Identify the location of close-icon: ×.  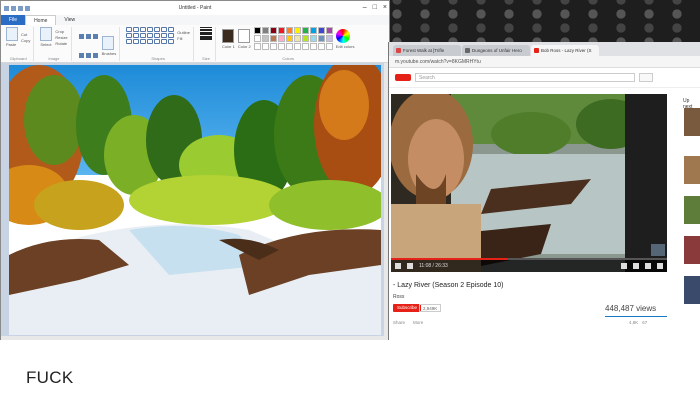
(385, 7).